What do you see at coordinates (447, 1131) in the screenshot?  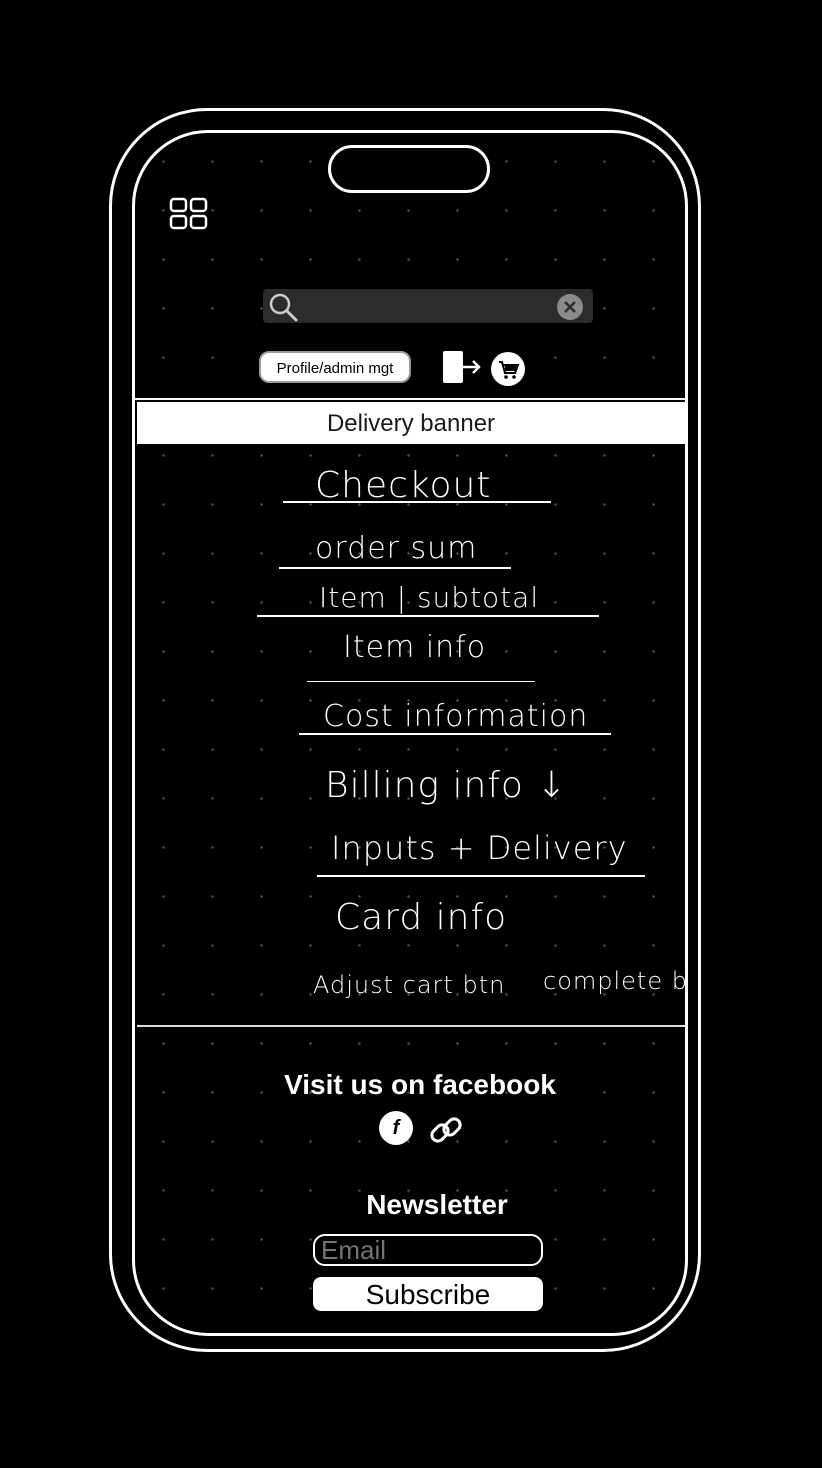 I see `link-icon` at bounding box center [447, 1131].